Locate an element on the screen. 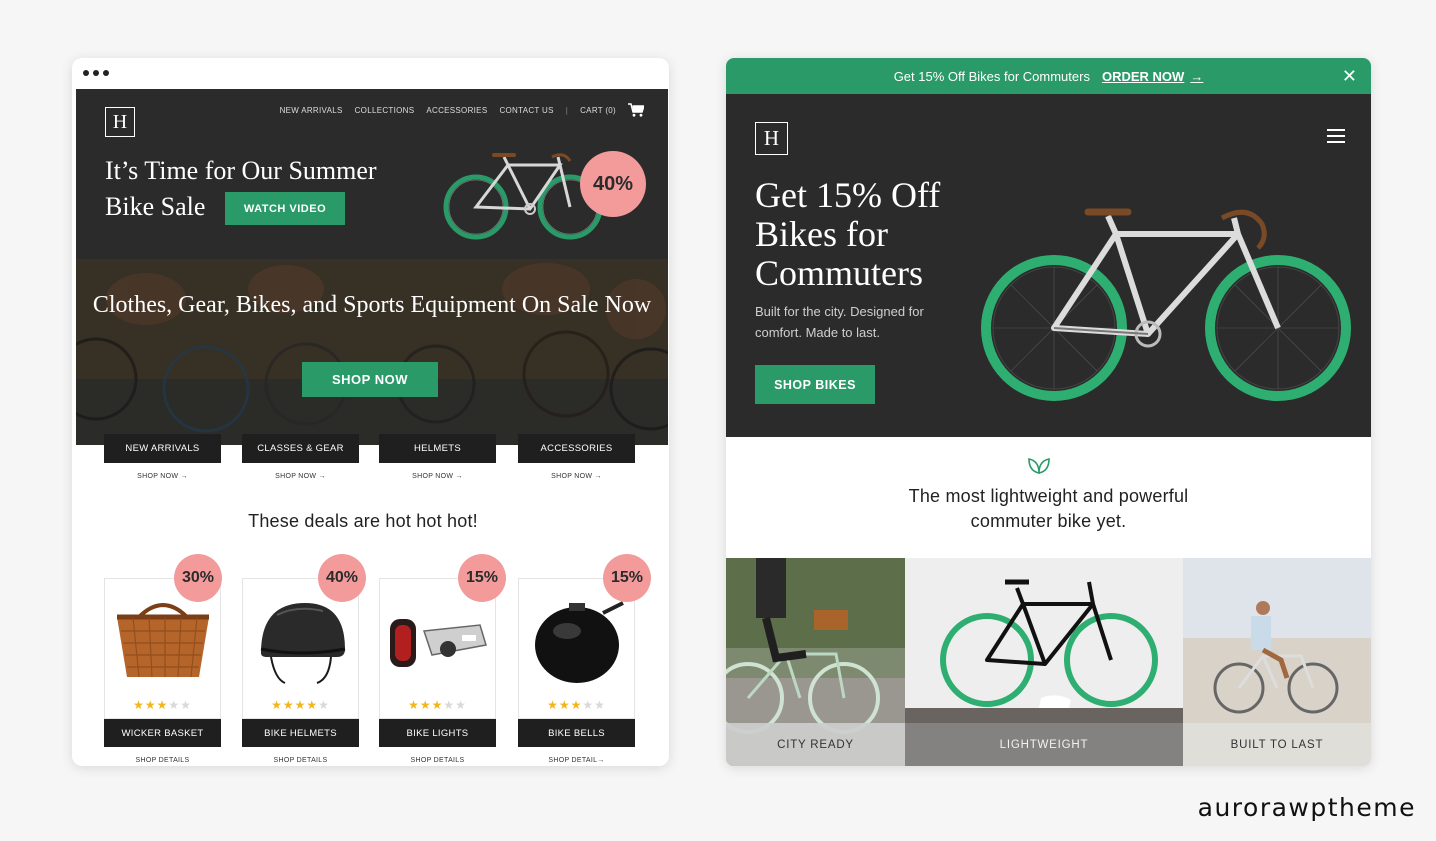 Image resolution: width=1436 pixels, height=841 pixels. leaf-icon is located at coordinates (1039, 466).